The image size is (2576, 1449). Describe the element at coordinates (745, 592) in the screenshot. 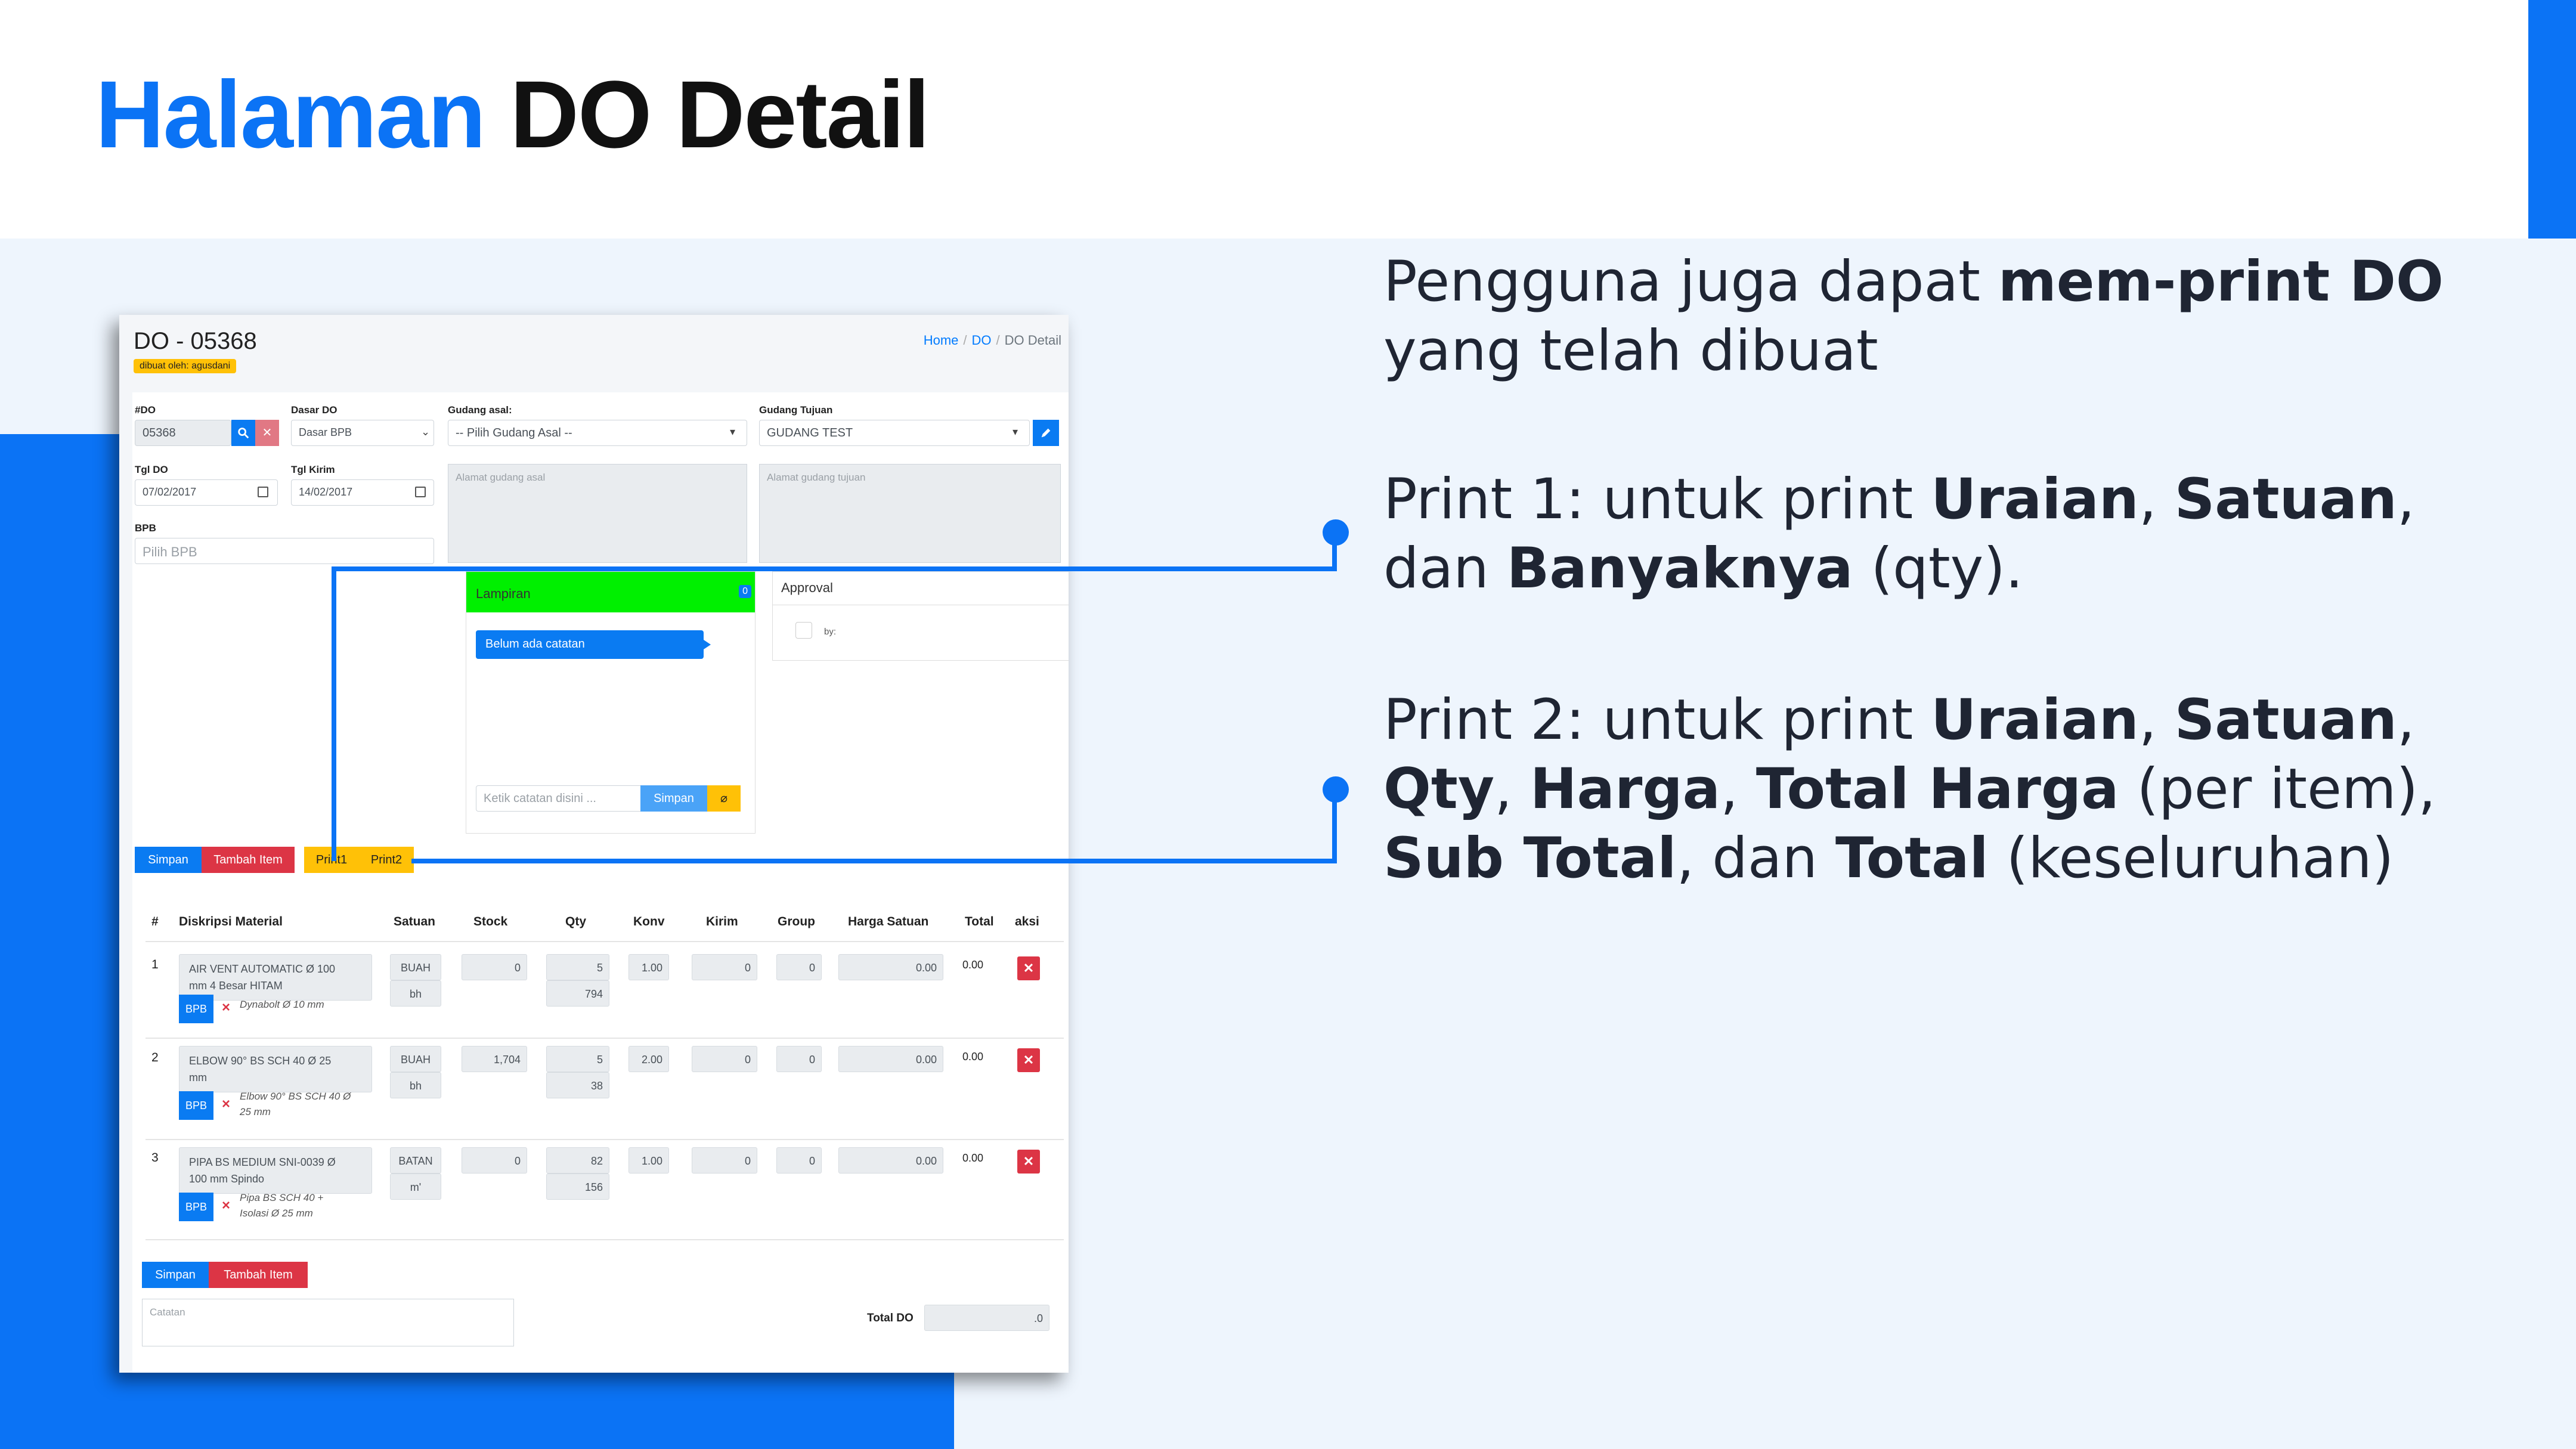

I see `lampiran-count-badge: 0` at that location.